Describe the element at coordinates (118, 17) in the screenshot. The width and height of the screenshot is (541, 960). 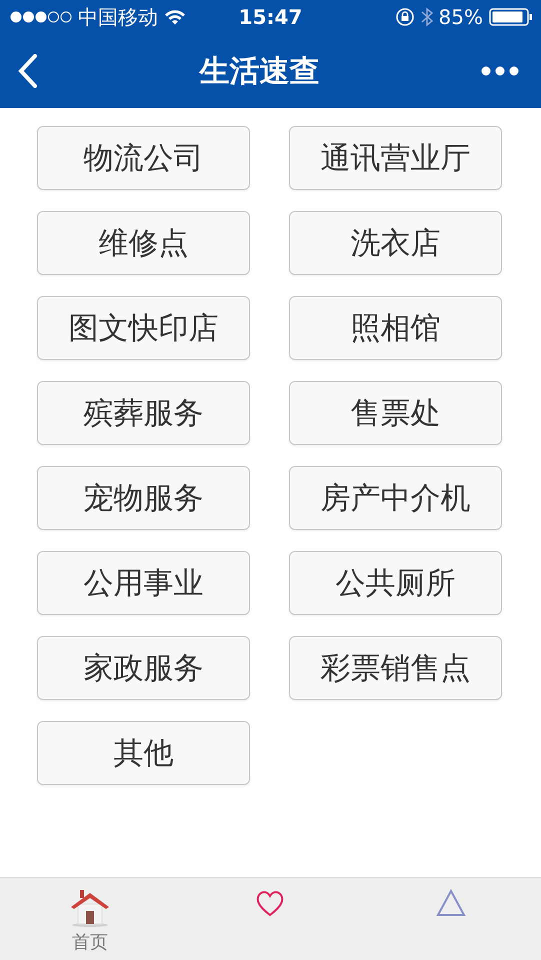
I see `carrier-name: 中国移动` at that location.